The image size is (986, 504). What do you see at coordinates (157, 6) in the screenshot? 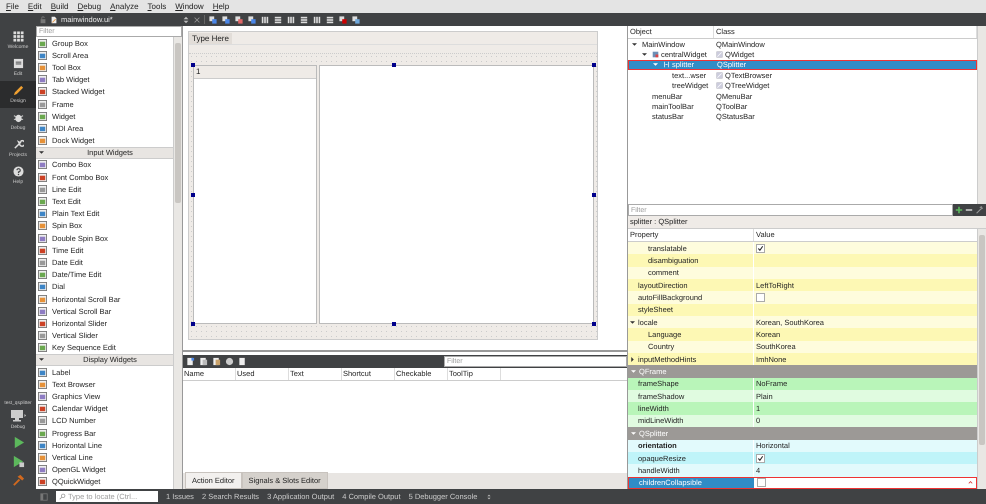
I see `menu-item: Tools` at bounding box center [157, 6].